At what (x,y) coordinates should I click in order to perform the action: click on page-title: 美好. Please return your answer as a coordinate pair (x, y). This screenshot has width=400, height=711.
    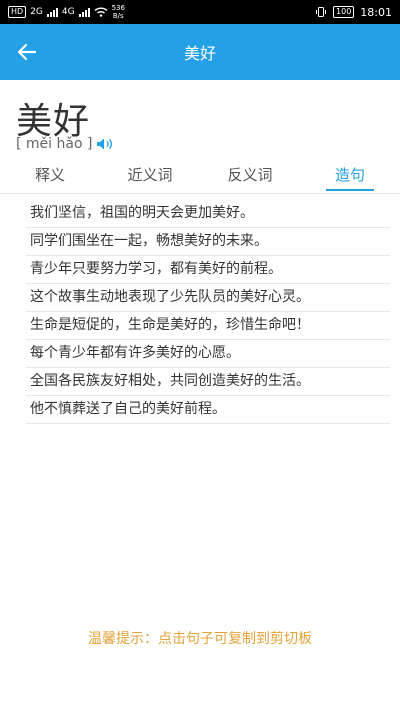
    Looking at the image, I should click on (199, 53).